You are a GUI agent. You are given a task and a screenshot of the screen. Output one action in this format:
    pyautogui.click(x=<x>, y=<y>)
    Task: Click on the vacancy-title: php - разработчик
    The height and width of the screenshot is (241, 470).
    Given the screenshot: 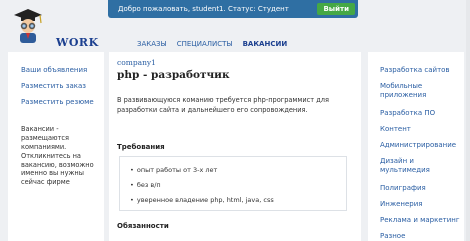 What is the action you would take?
    pyautogui.click(x=173, y=75)
    